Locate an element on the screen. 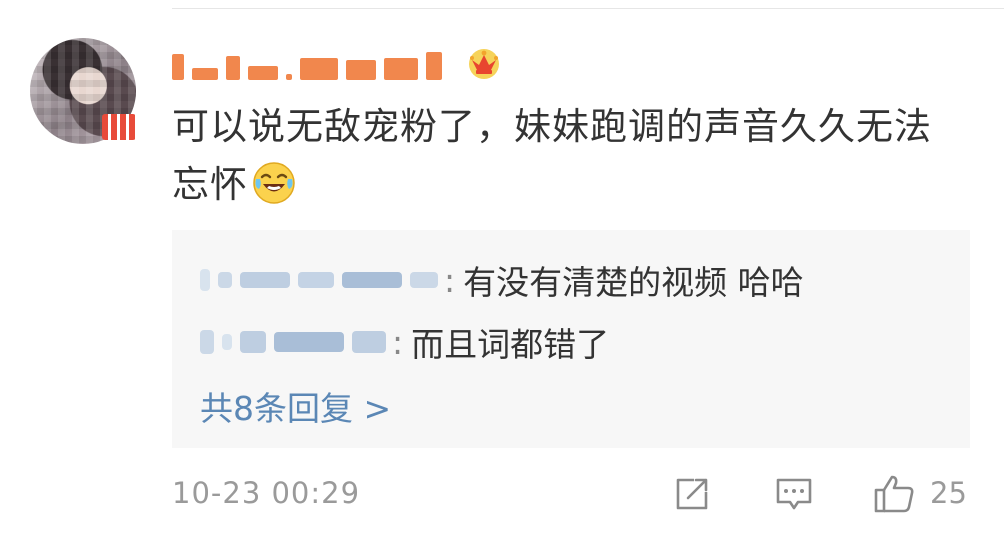 The height and width of the screenshot is (536, 1004). like-count: 25 is located at coordinates (948, 493).